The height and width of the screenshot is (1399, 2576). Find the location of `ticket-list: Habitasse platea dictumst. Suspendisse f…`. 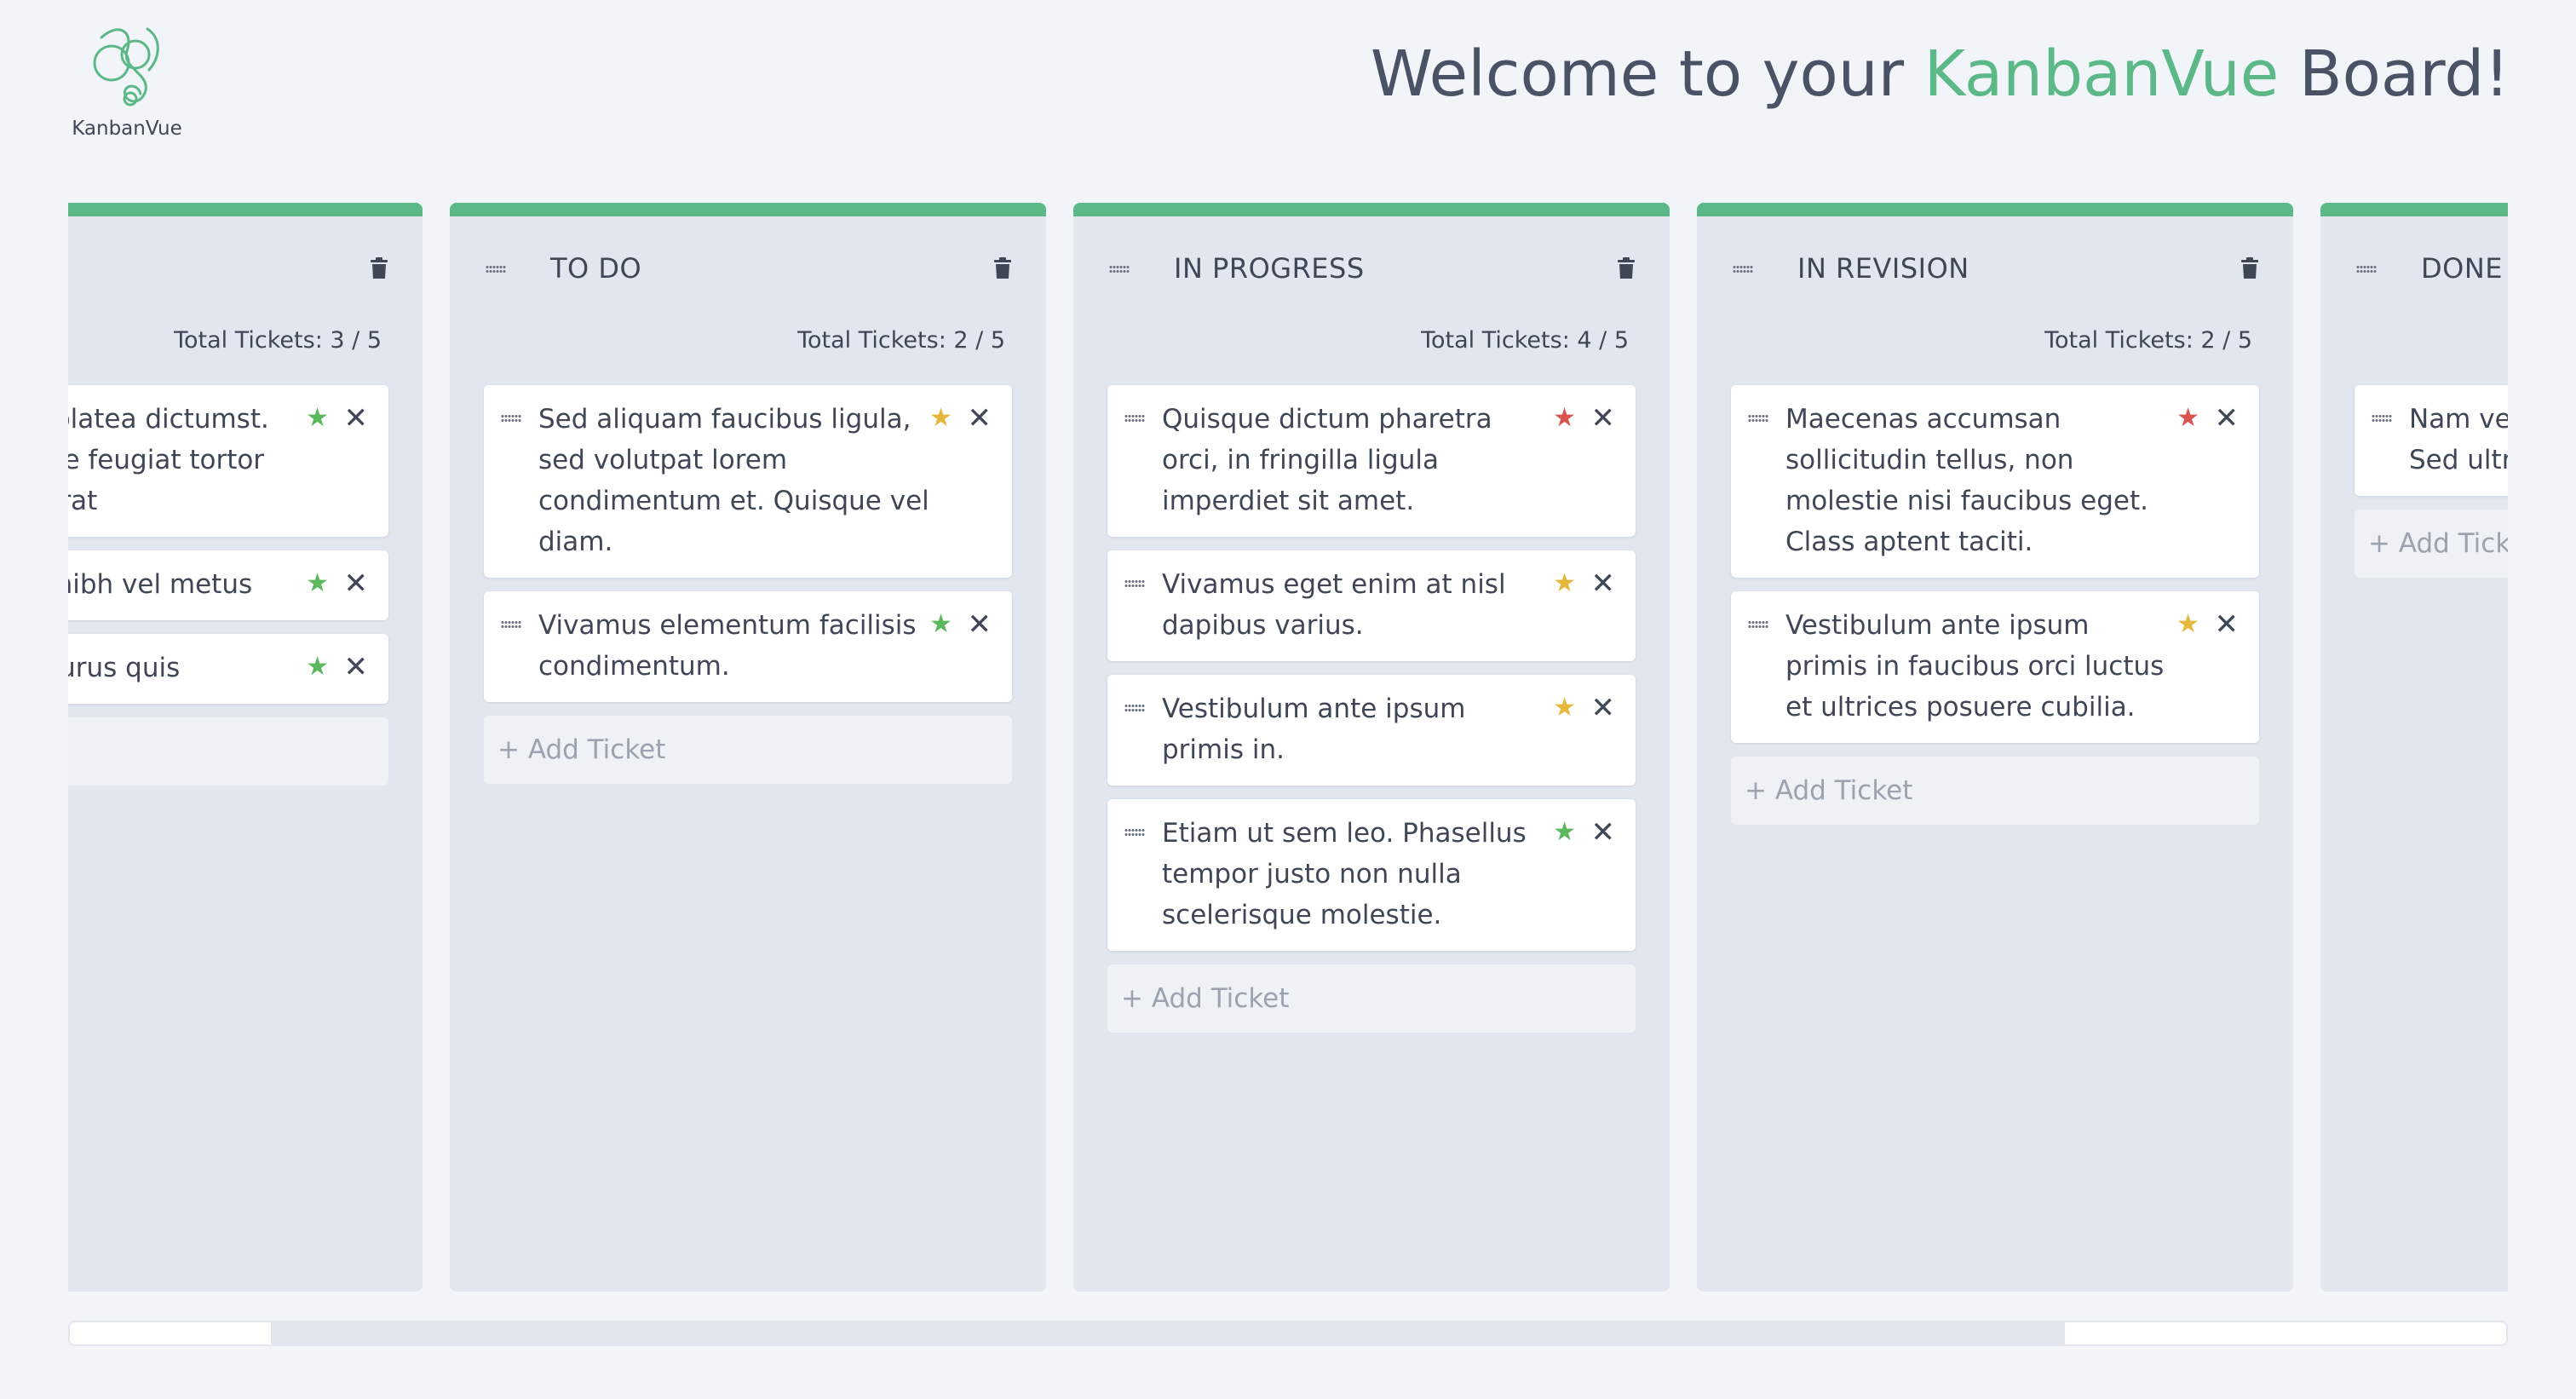

ticket-list: Habitasse platea dictumst. Suspendisse f… is located at coordinates (228, 585).